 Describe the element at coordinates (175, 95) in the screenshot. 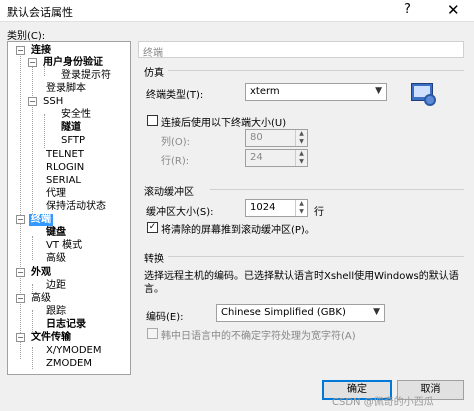

I see `terminal-type-label: 终端类型(T):` at that location.